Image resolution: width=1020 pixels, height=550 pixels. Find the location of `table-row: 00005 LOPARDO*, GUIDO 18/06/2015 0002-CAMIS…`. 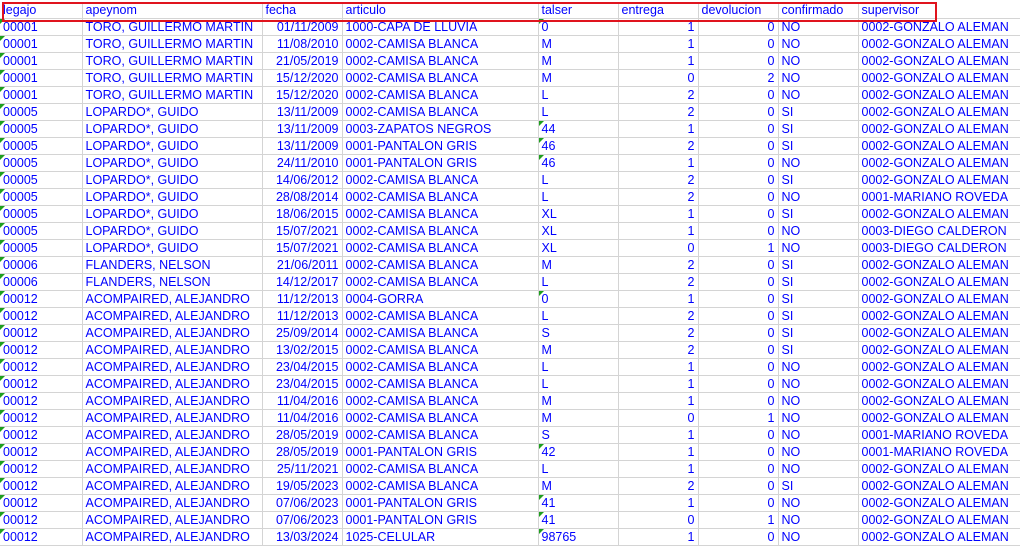

table-row: 00005 LOPARDO*, GUIDO 18/06/2015 0002-CAMIS… is located at coordinates (510, 214).